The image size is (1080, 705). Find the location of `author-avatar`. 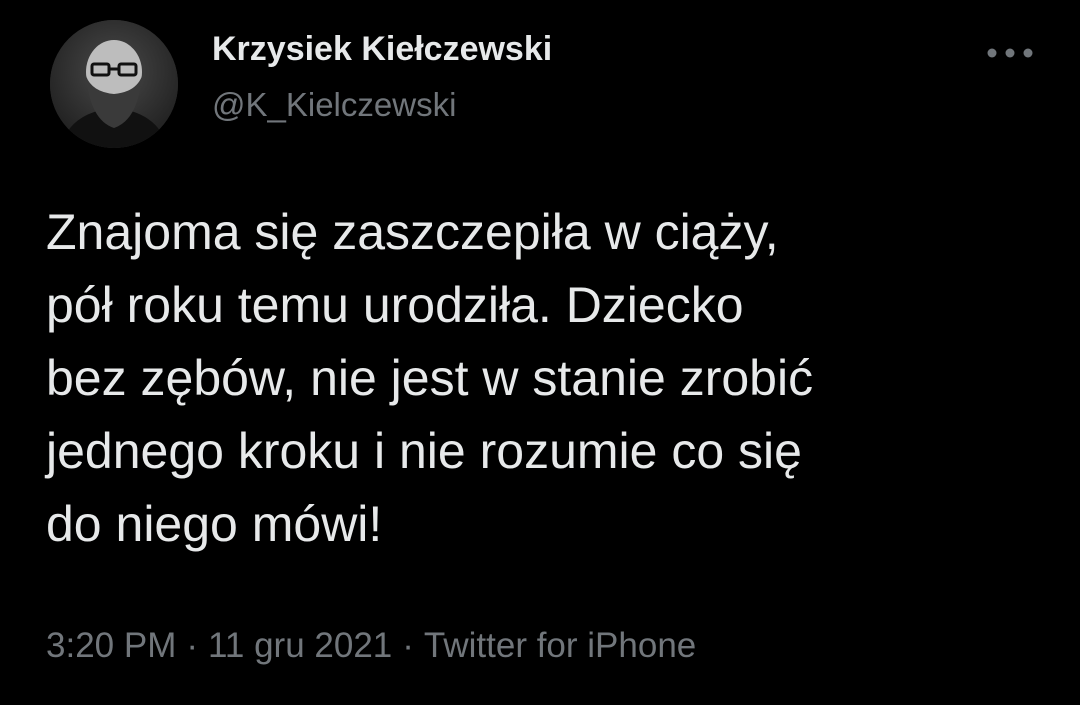

author-avatar is located at coordinates (114, 84).